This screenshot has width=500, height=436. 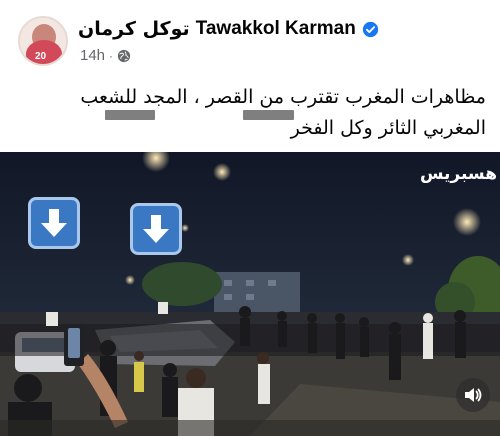 What do you see at coordinates (124, 55) in the screenshot?
I see `globe-icon` at bounding box center [124, 55].